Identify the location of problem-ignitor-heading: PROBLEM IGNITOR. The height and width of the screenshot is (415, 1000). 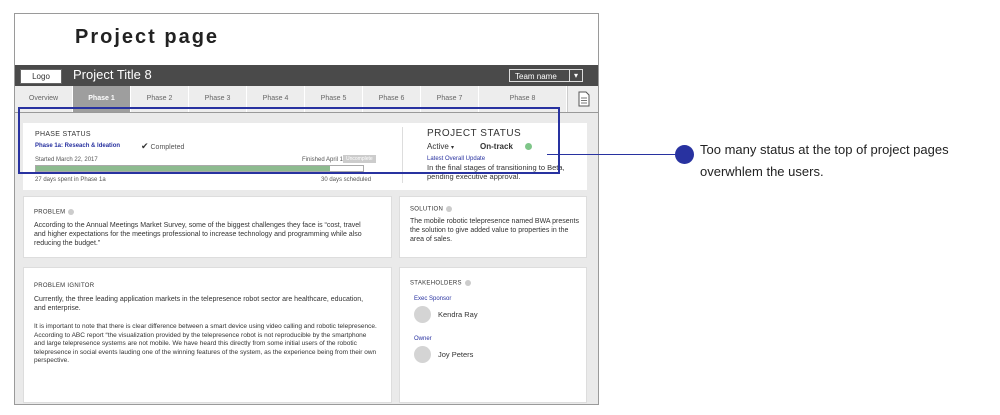
(64, 286).